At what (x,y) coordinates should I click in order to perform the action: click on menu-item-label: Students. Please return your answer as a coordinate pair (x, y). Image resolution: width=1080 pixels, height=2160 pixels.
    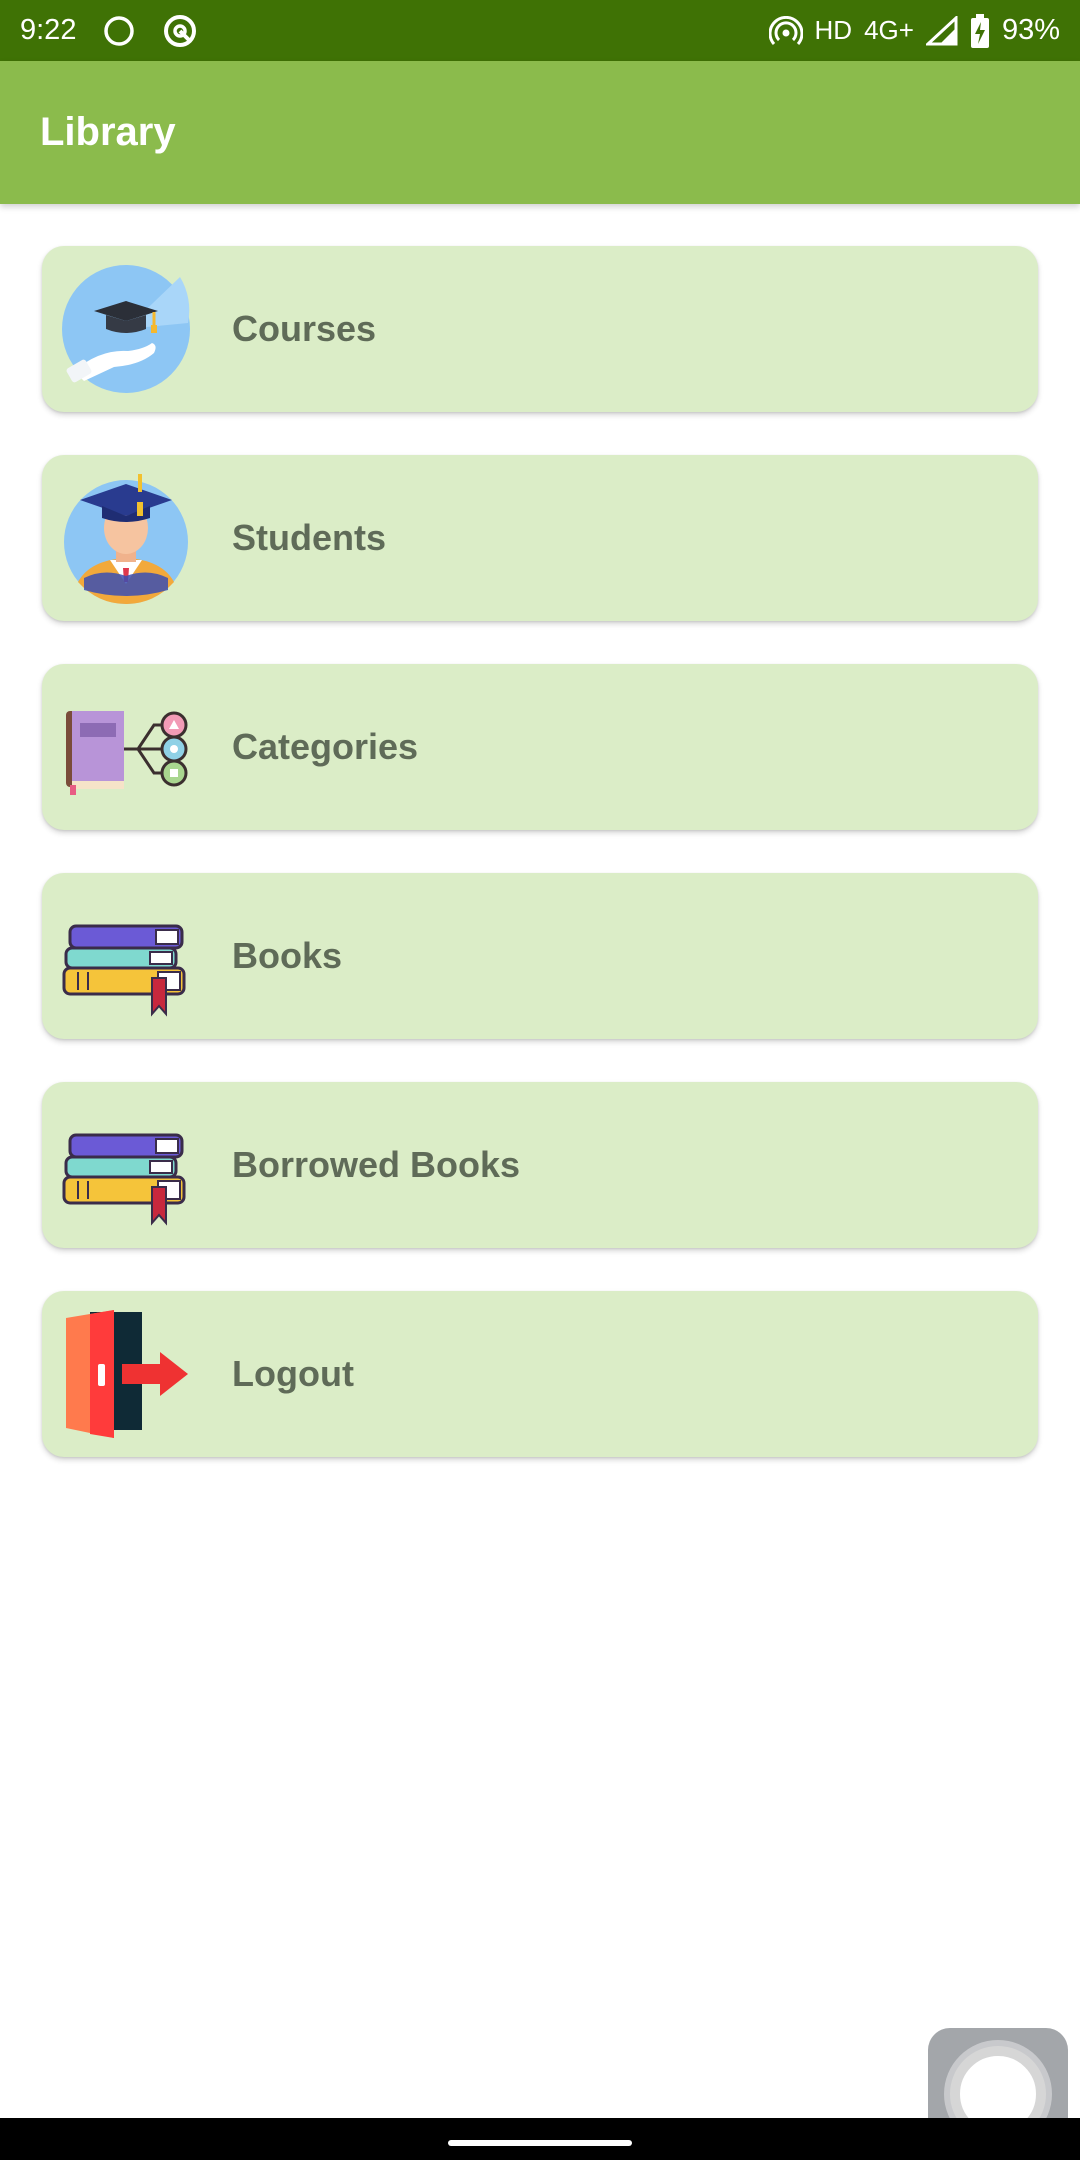
    Looking at the image, I should click on (309, 537).